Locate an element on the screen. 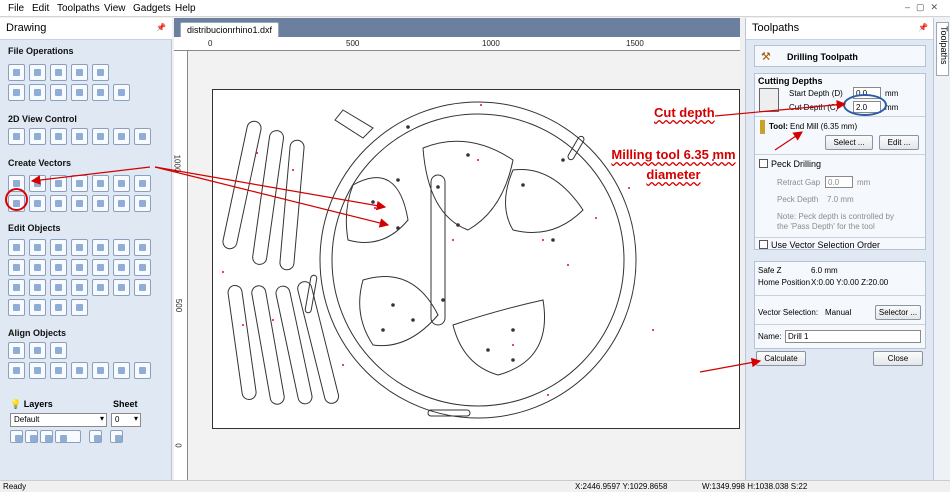  extend-icon is located at coordinates (58, 287).